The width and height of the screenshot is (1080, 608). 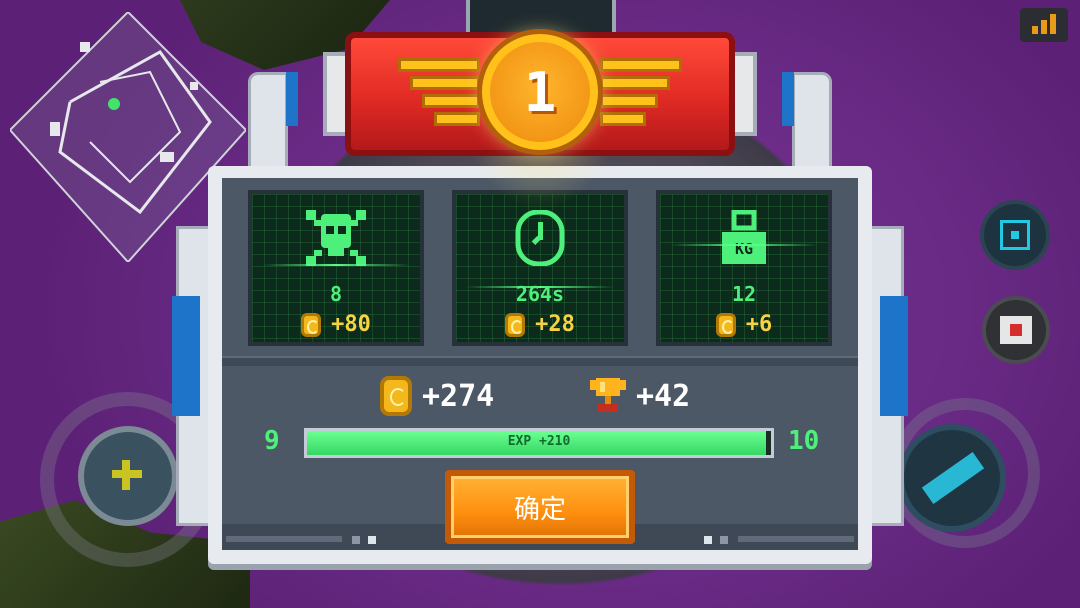 I want to click on exp-progress-bar: EXP +210, so click(x=539, y=443).